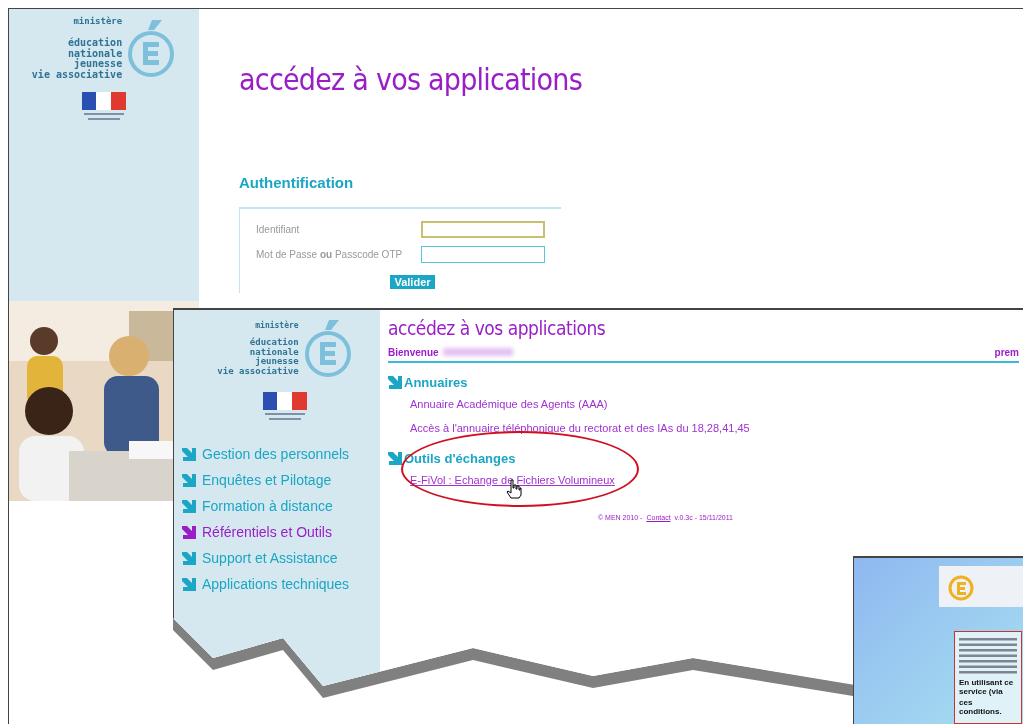 This screenshot has width=1023, height=724. I want to click on app-link: Accès à l'annuaire téléphonique du rectorat et des IAs du 18,28,41,45, so click(580, 427).